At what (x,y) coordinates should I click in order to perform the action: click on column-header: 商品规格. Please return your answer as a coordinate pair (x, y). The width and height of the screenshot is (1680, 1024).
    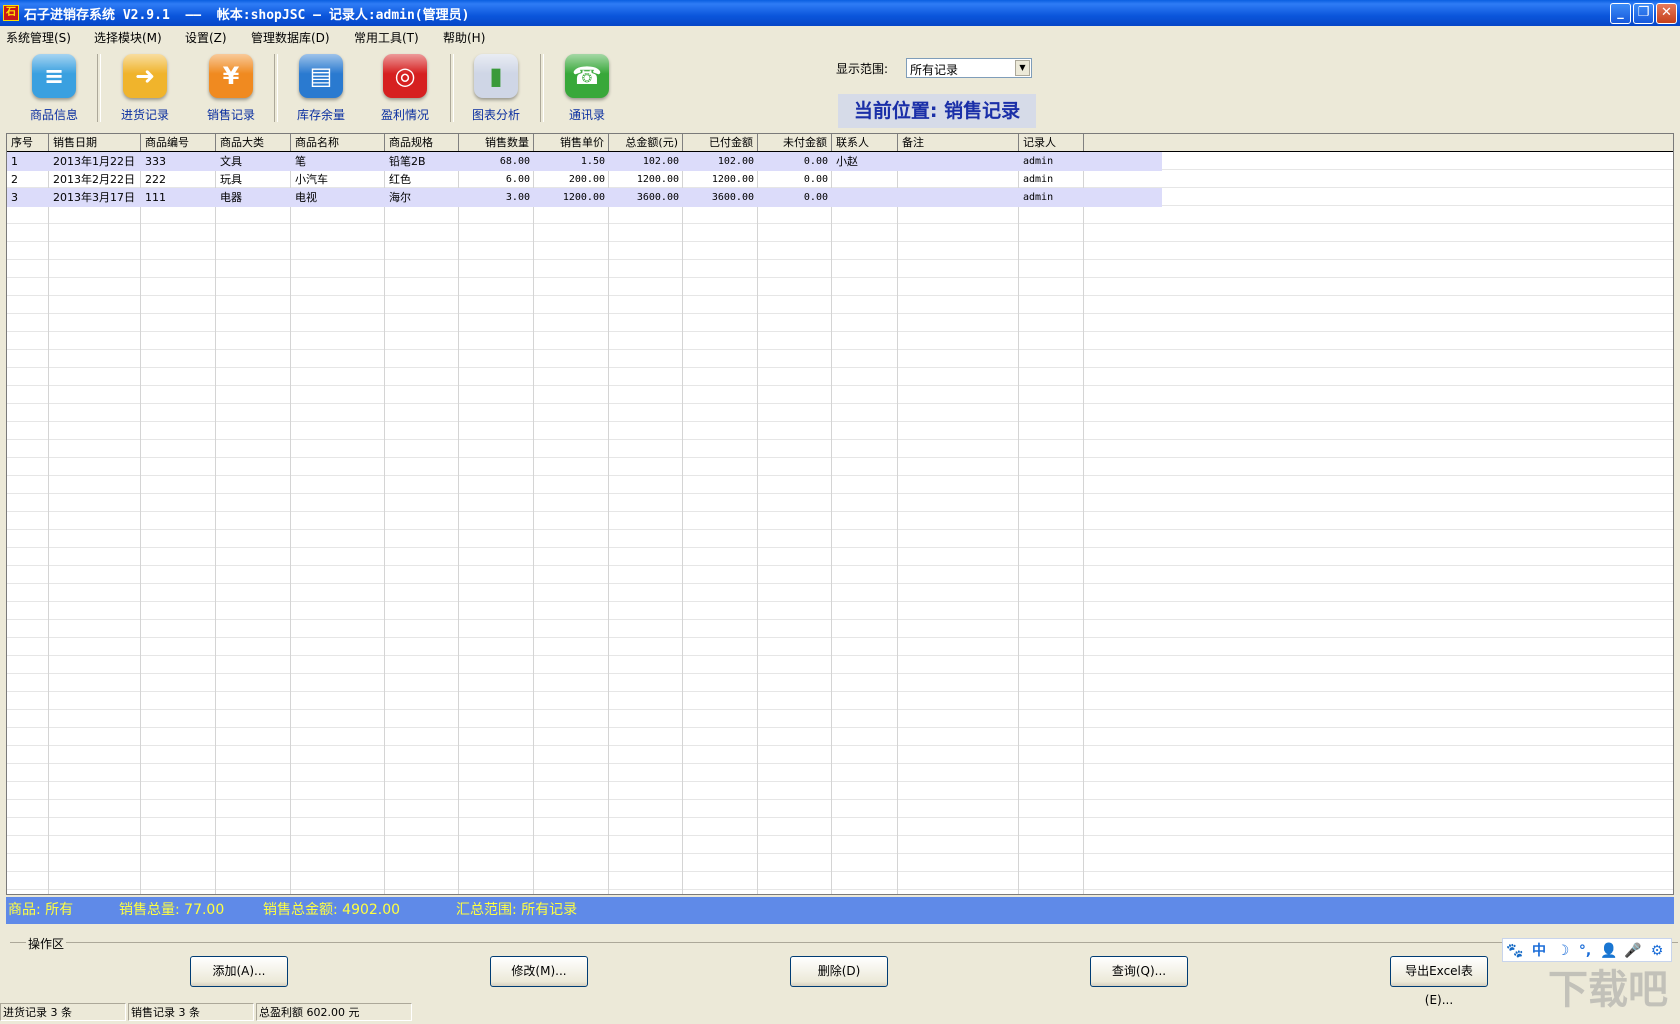
    Looking at the image, I should click on (422, 142).